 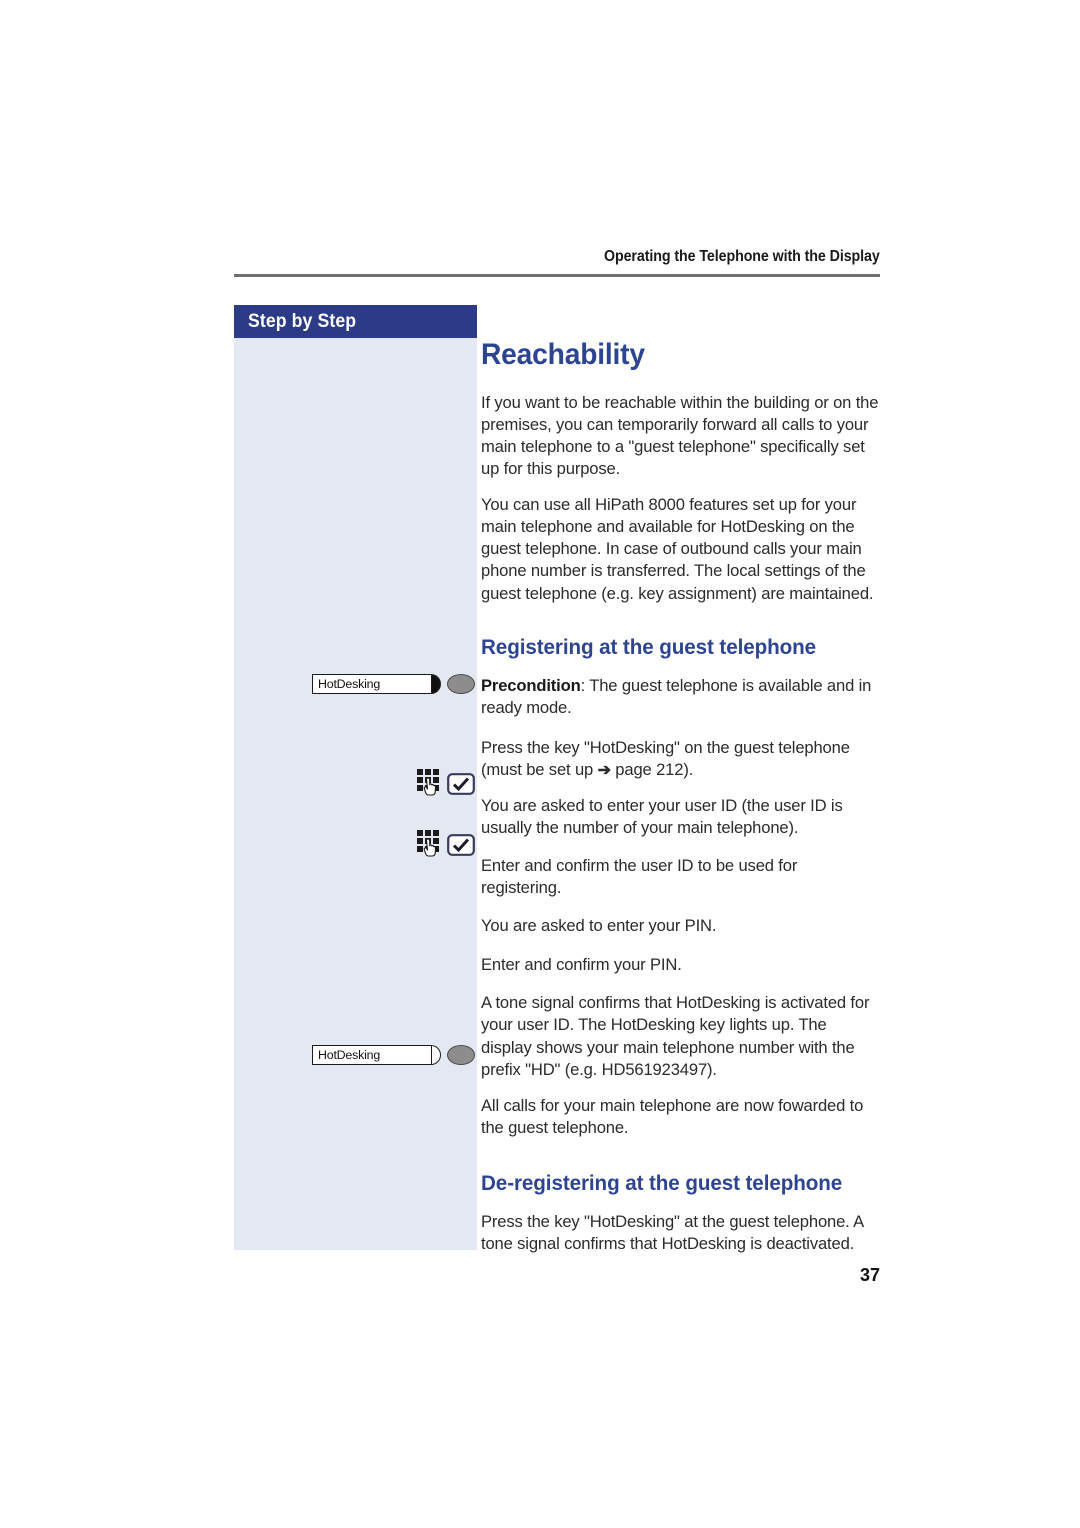 I want to click on section-heading-deregistering: De-registering at the guest telephone, so click(x=662, y=1182).